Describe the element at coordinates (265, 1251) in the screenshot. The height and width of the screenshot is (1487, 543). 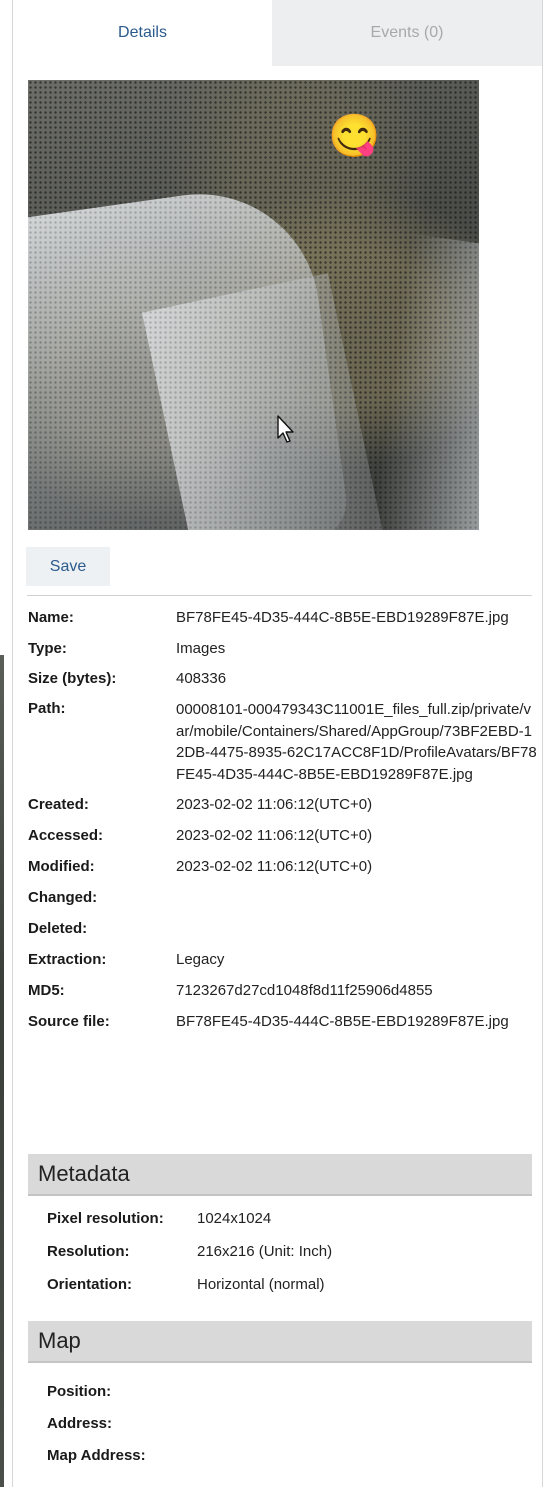
I see `property-value: 216x216 (Unit: Inch)` at that location.